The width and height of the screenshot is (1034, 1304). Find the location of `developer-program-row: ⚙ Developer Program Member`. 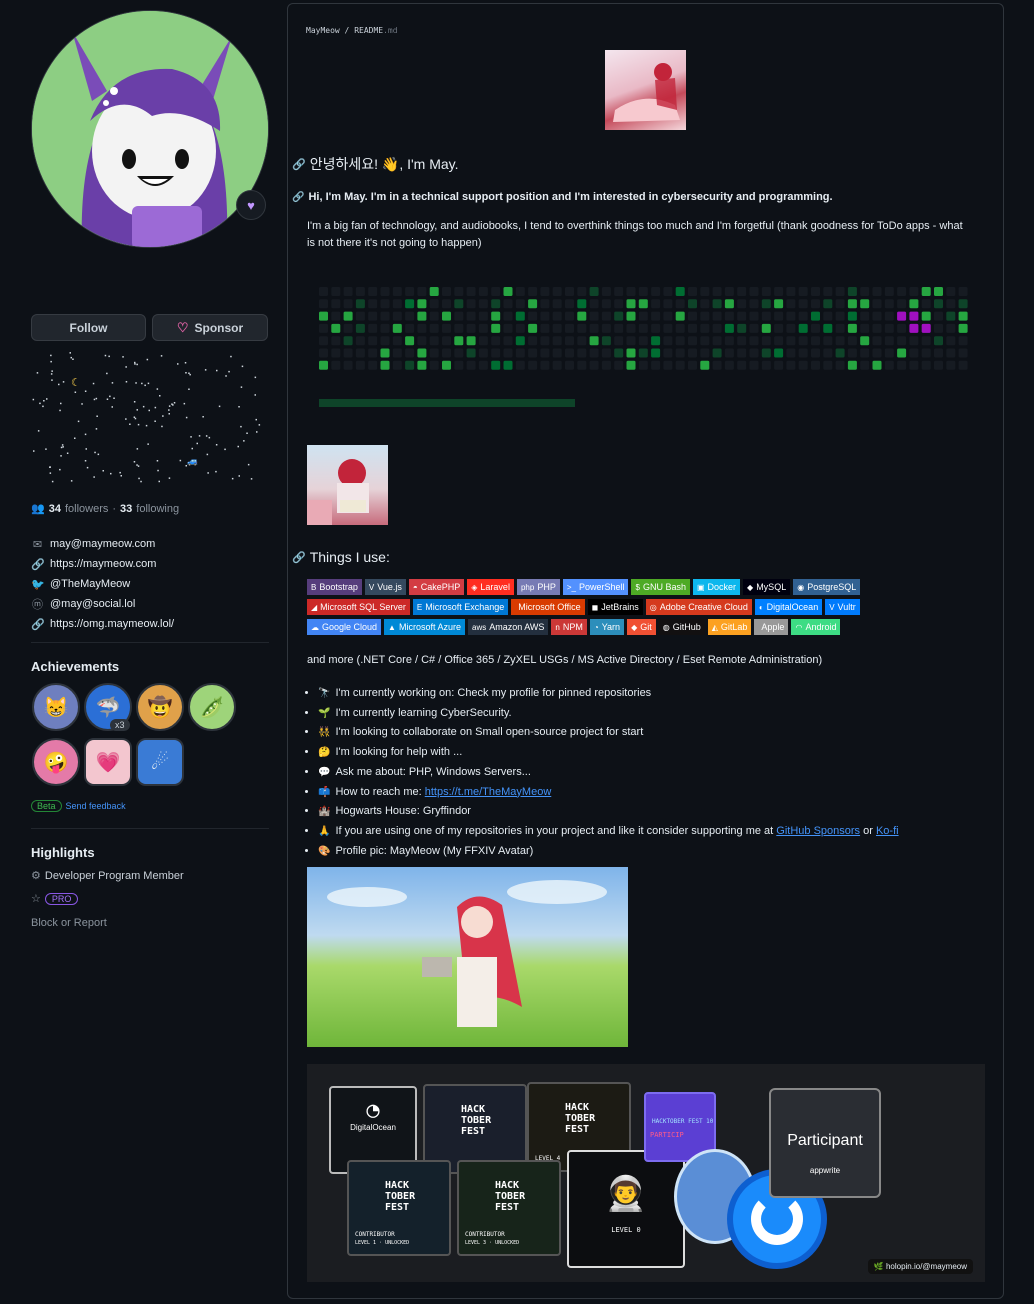

developer-program-row: ⚙ Developer Program Member is located at coordinates (107, 876).